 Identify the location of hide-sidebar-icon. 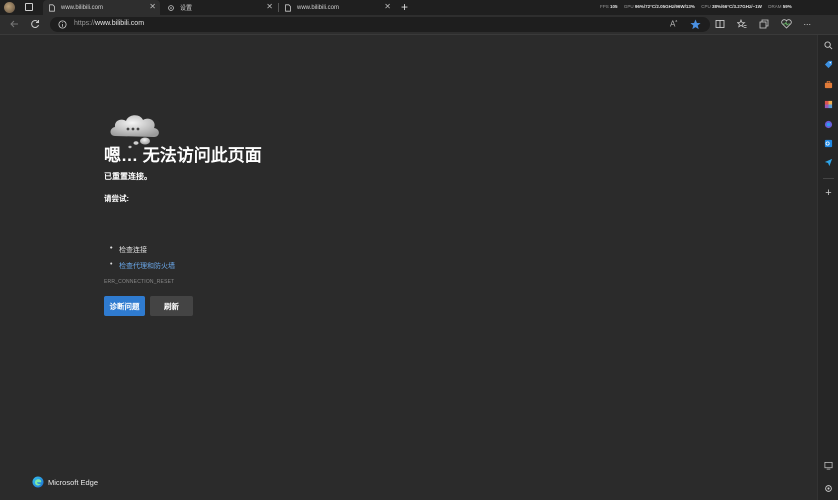
(828, 465).